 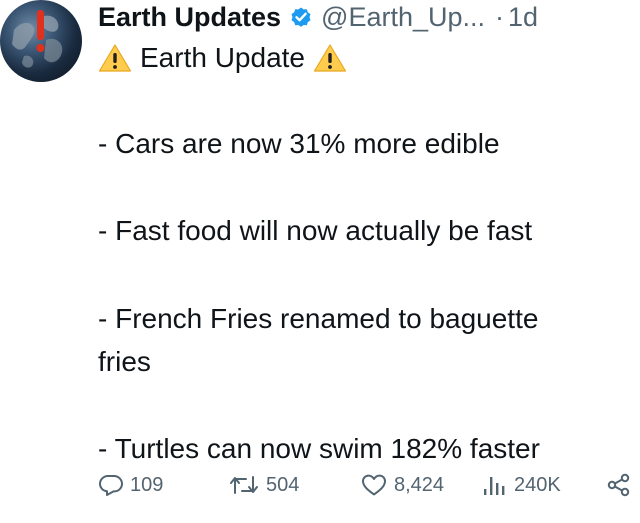 I want to click on tweet-line: - Fast food will now actually be fast, so click(x=315, y=230).